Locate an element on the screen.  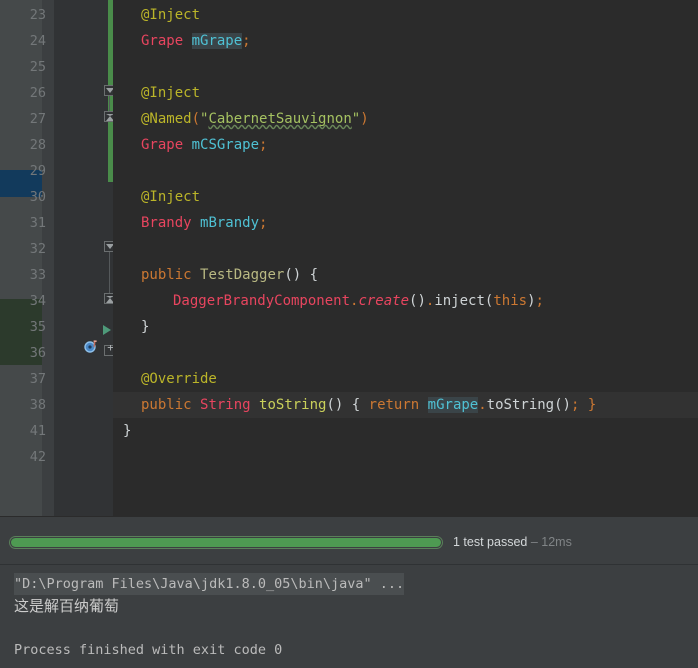
code-line: Grape mCSGrape; is located at coordinates (405, 145).